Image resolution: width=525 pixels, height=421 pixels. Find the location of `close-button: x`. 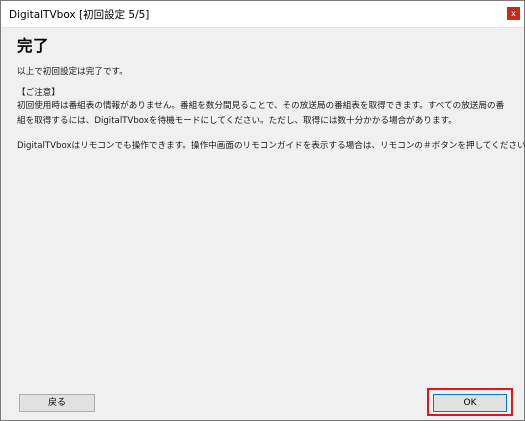

close-button: x is located at coordinates (513, 13).